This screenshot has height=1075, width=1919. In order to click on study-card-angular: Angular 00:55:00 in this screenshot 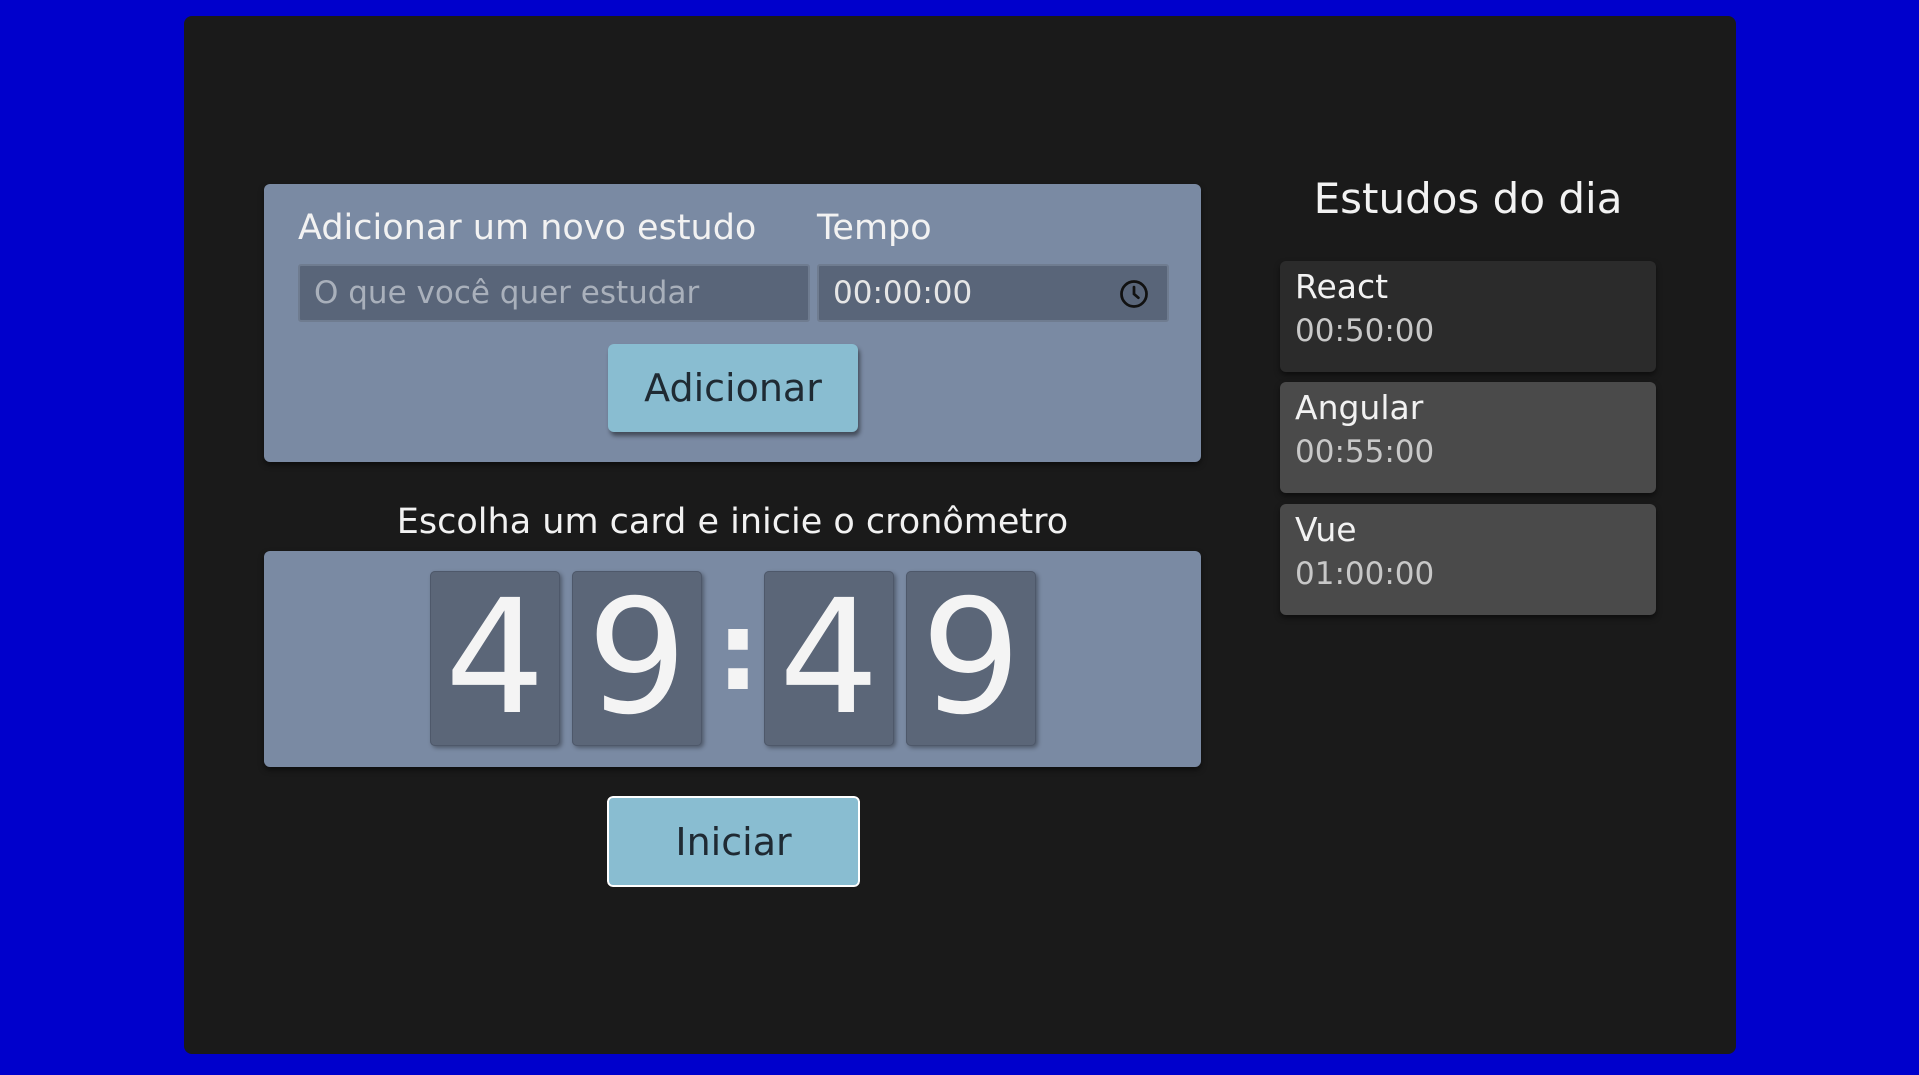, I will do `click(1468, 437)`.